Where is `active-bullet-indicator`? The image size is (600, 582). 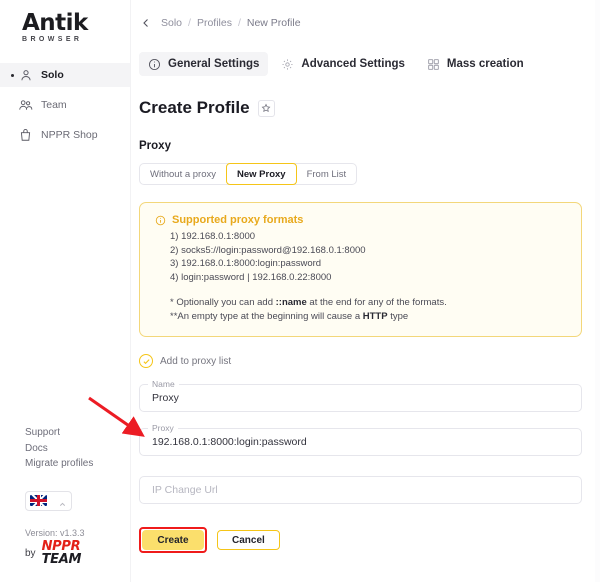
active-bullet-indicator is located at coordinates (12, 75).